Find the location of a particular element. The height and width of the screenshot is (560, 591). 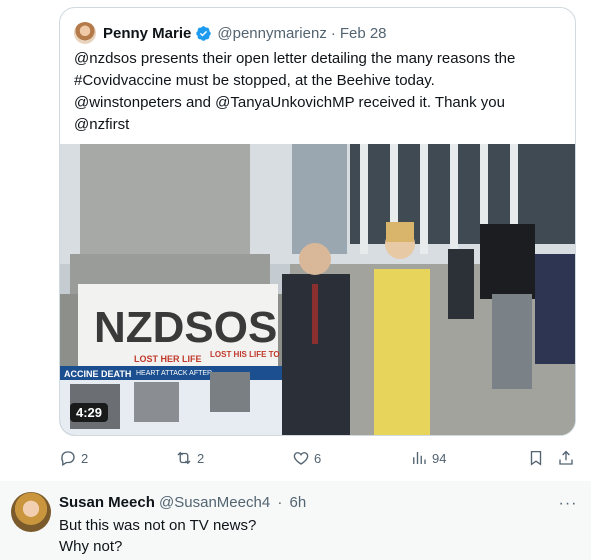

repost-count: 2 is located at coordinates (201, 458).